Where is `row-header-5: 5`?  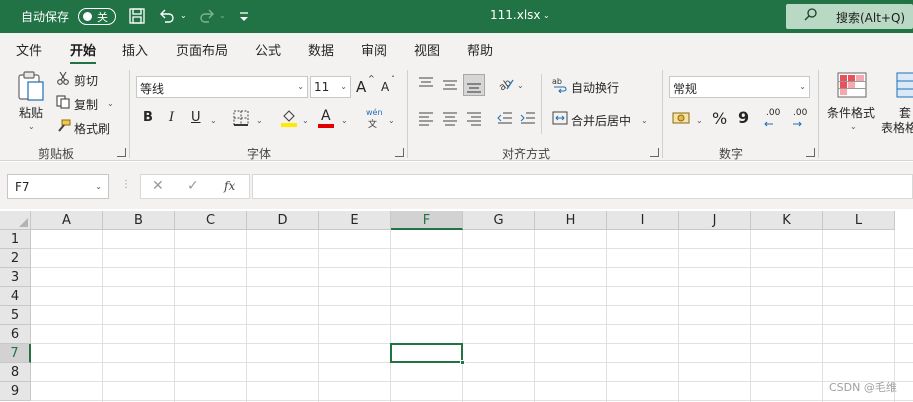 row-header-5: 5 is located at coordinates (15, 315).